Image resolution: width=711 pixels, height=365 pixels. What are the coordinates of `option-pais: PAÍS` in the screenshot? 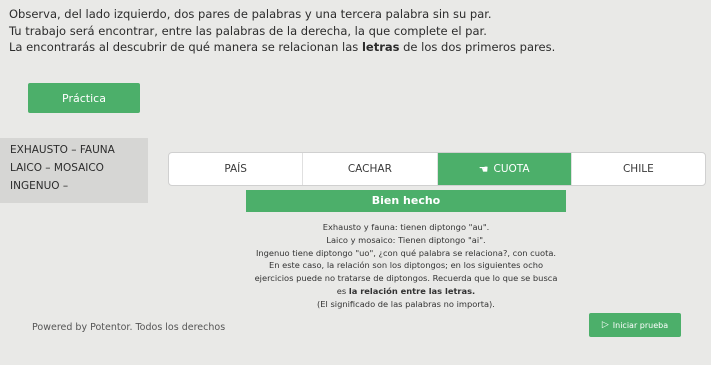 It's located at (236, 169).